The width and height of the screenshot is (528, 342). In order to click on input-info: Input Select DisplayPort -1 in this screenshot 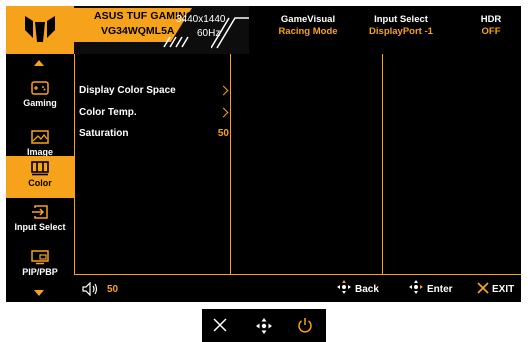, I will do `click(401, 30)`.